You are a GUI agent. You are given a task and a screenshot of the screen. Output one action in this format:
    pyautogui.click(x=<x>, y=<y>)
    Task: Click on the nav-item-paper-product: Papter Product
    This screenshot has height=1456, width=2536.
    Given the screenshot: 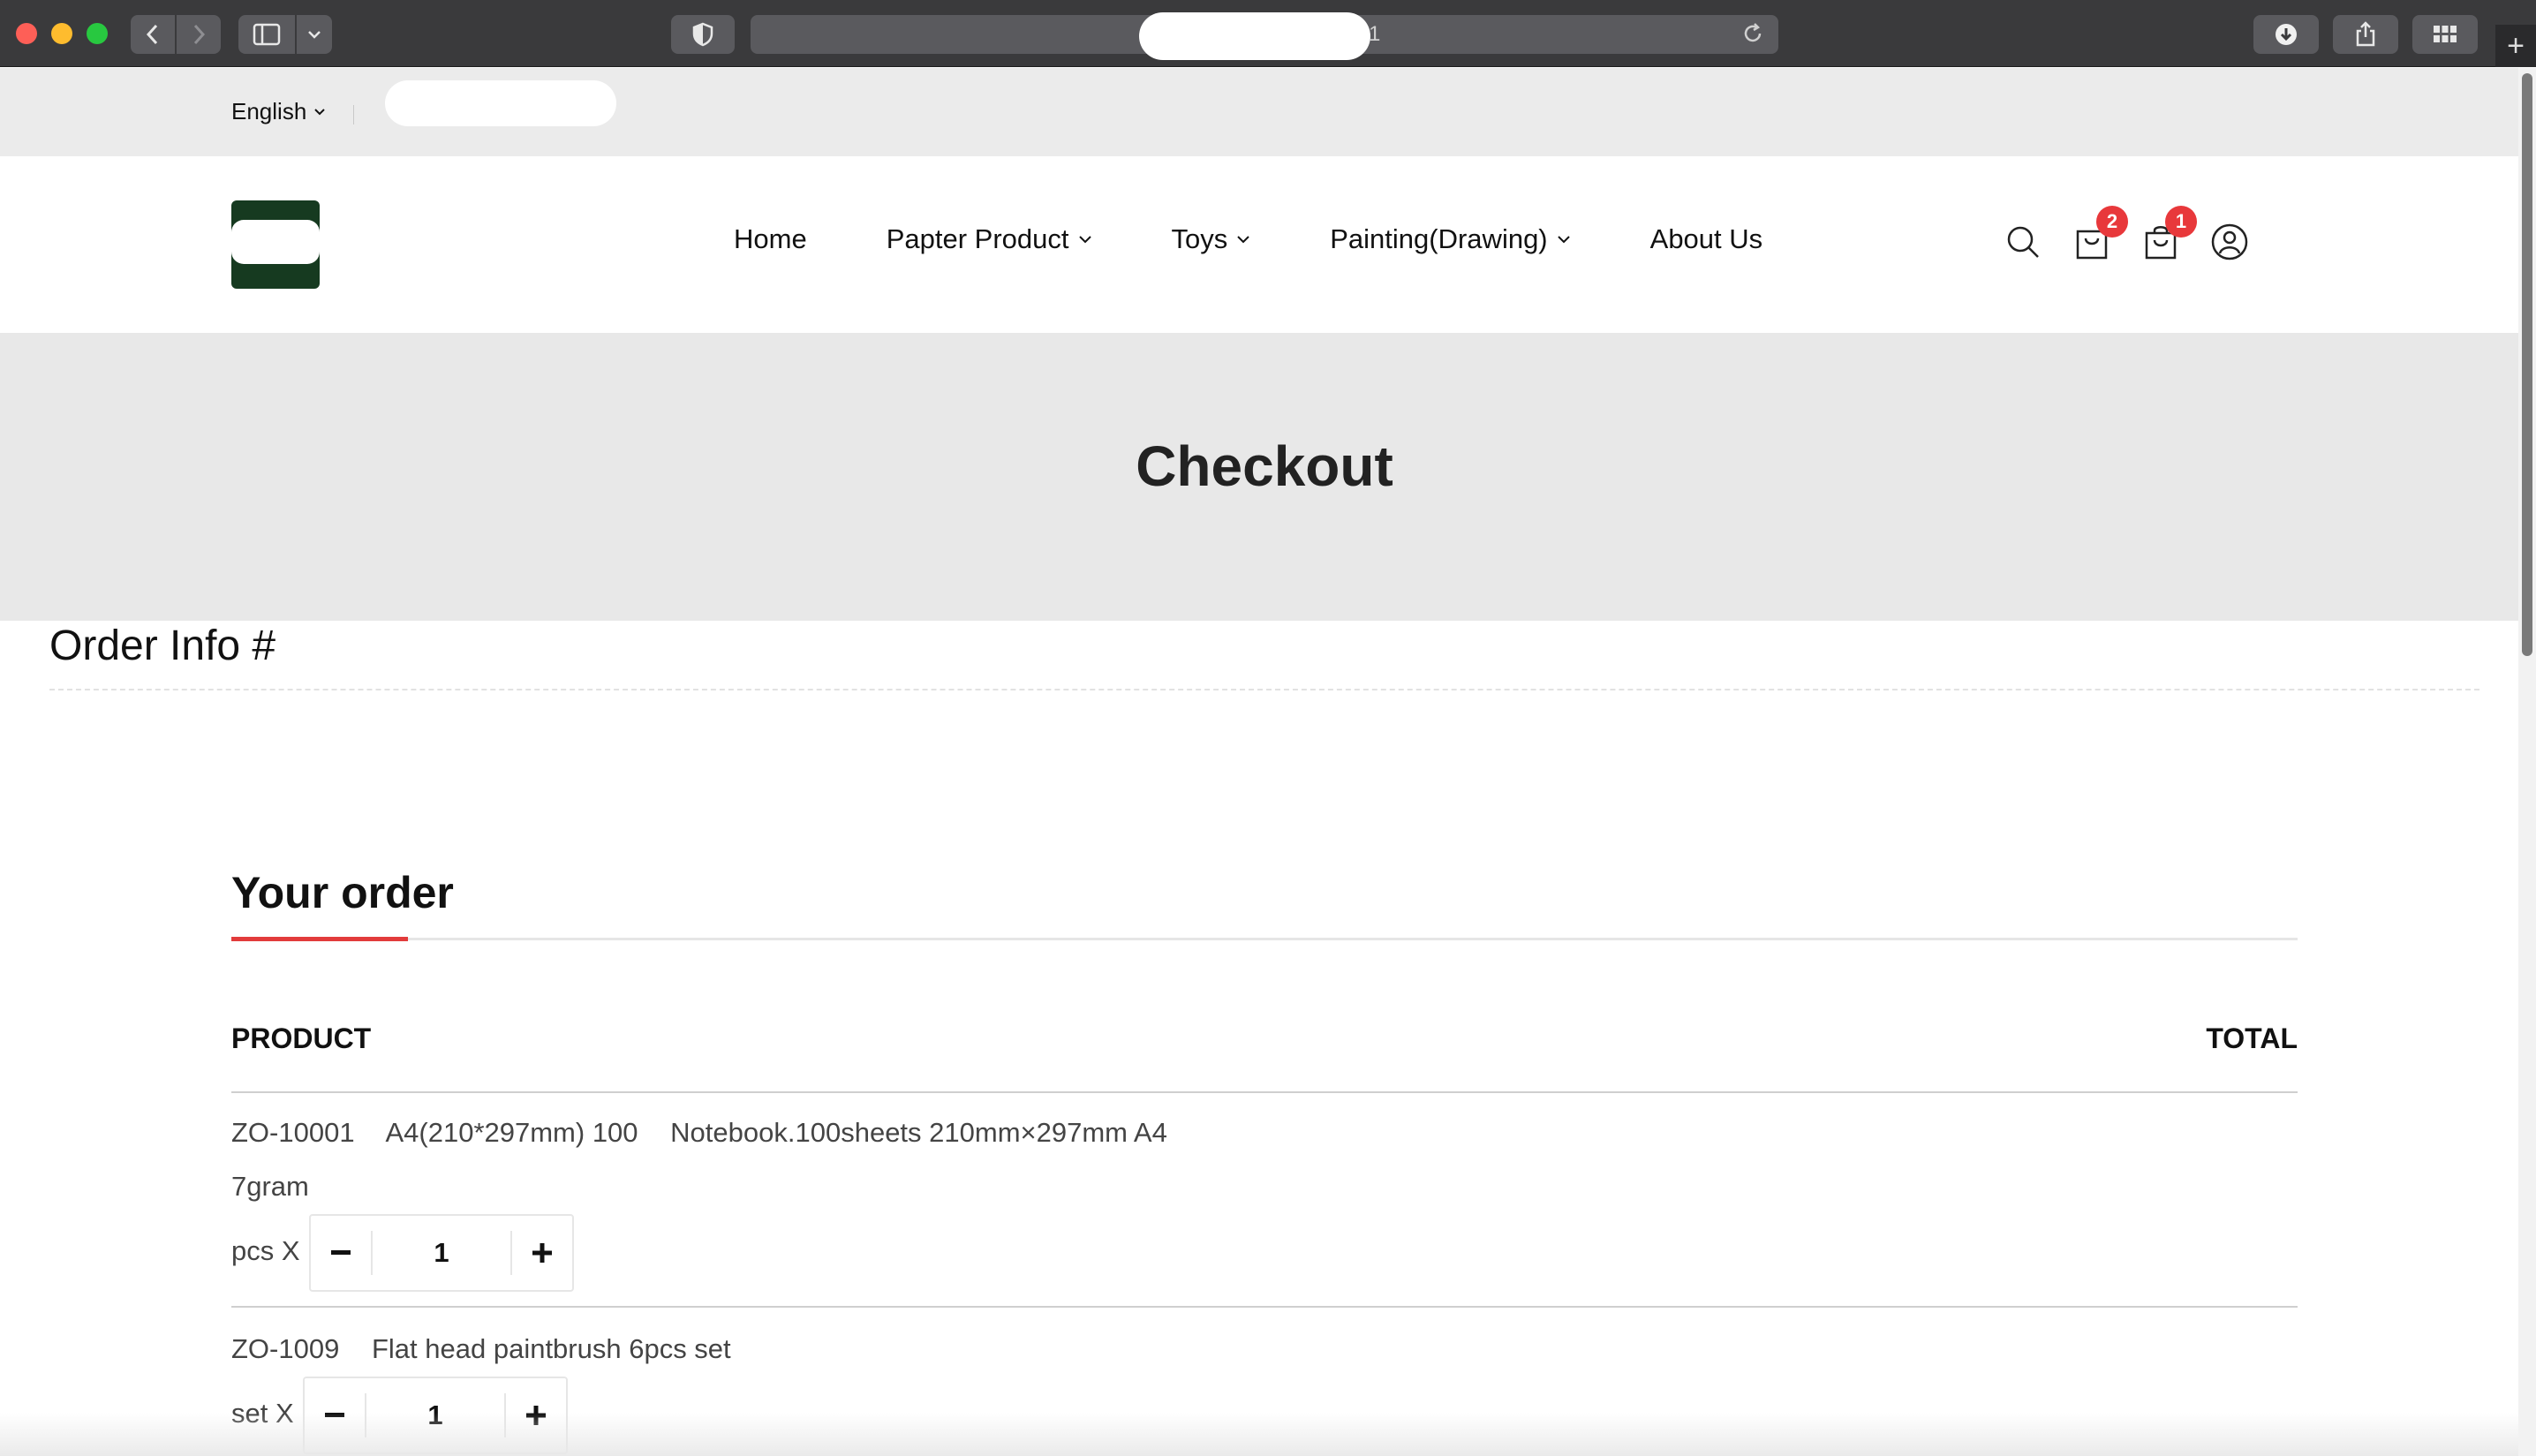 What is the action you would take?
    pyautogui.click(x=990, y=239)
    